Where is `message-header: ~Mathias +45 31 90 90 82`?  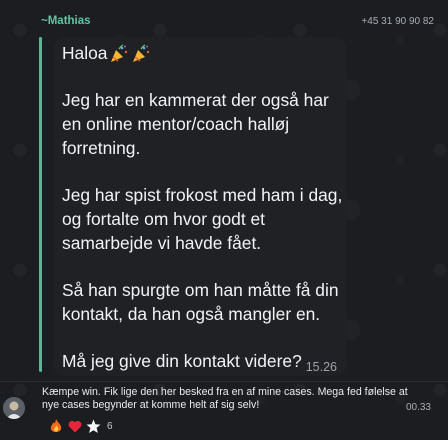 message-header: ~Mathias +45 31 90 90 82 is located at coordinates (224, 20).